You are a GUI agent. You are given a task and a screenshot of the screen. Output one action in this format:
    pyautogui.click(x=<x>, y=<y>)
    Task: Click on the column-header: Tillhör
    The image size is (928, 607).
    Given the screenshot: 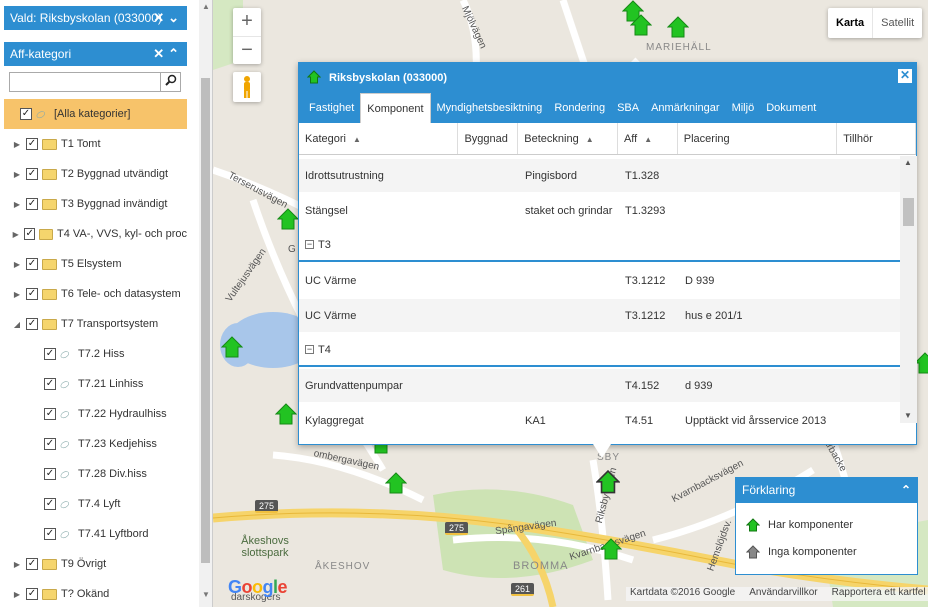 What is the action you would take?
    pyautogui.click(x=876, y=138)
    